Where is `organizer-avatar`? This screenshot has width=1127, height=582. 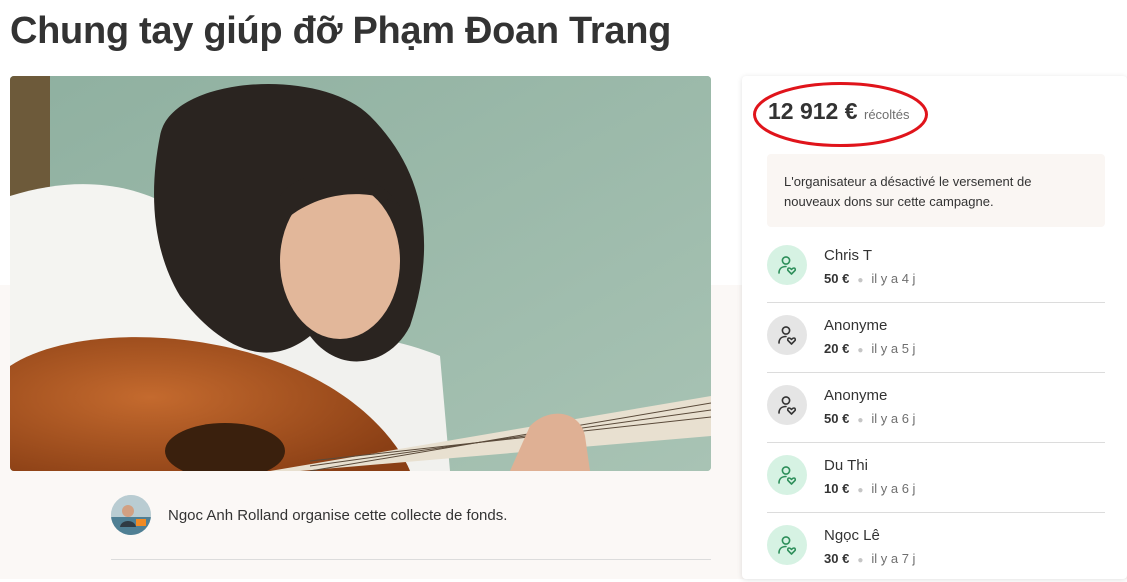
organizer-avatar is located at coordinates (131, 515).